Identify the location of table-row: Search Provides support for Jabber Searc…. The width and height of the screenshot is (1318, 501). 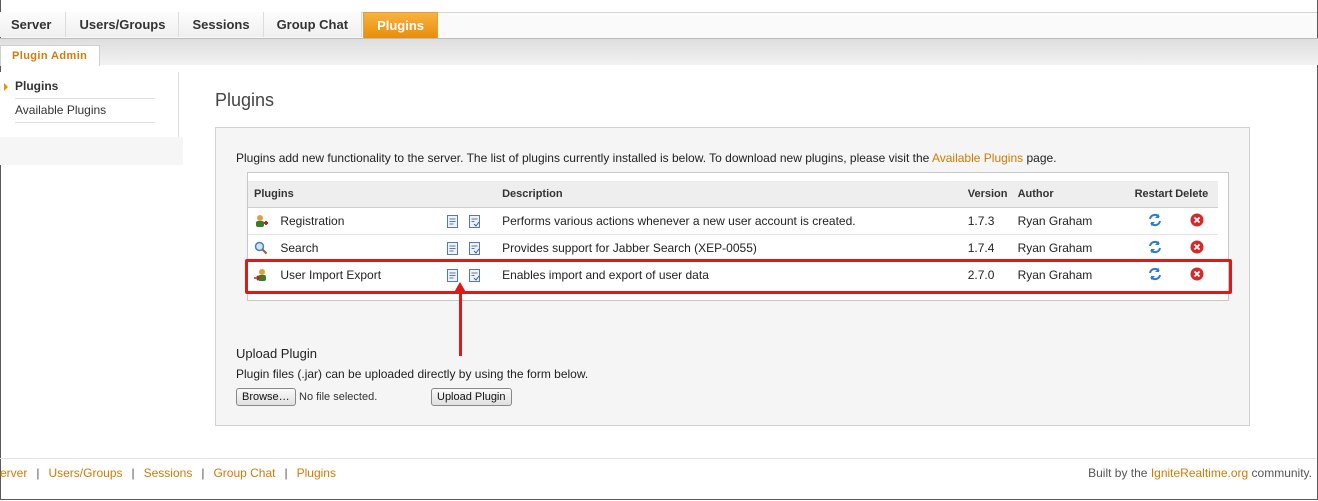
(733, 248).